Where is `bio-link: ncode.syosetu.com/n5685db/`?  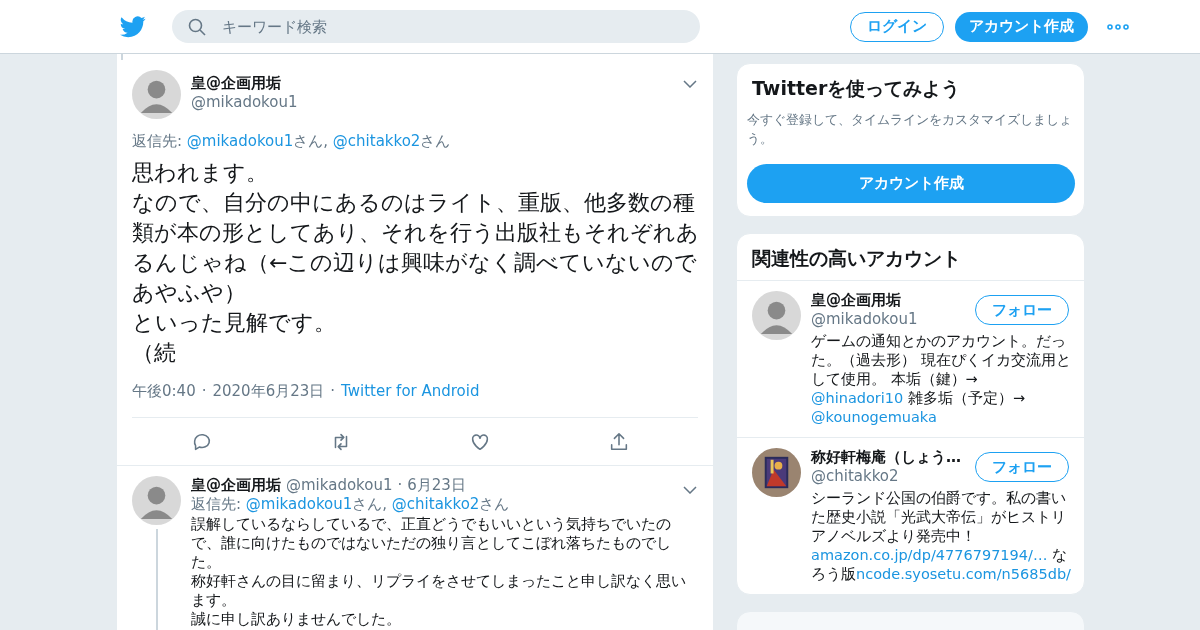
bio-link: ncode.syosetu.com/n5685db/ is located at coordinates (963, 574).